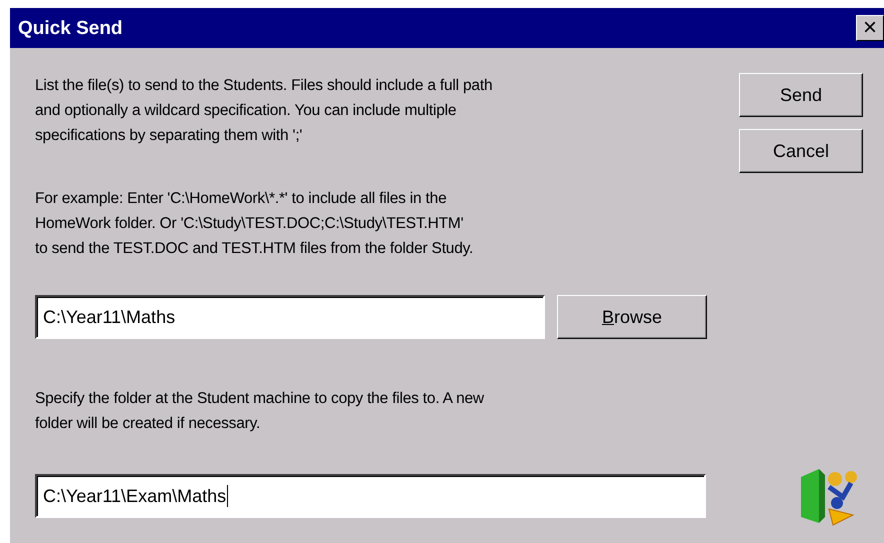  I want to click on destination-path-field: C:\Year11\Exam\Maths, so click(370, 496).